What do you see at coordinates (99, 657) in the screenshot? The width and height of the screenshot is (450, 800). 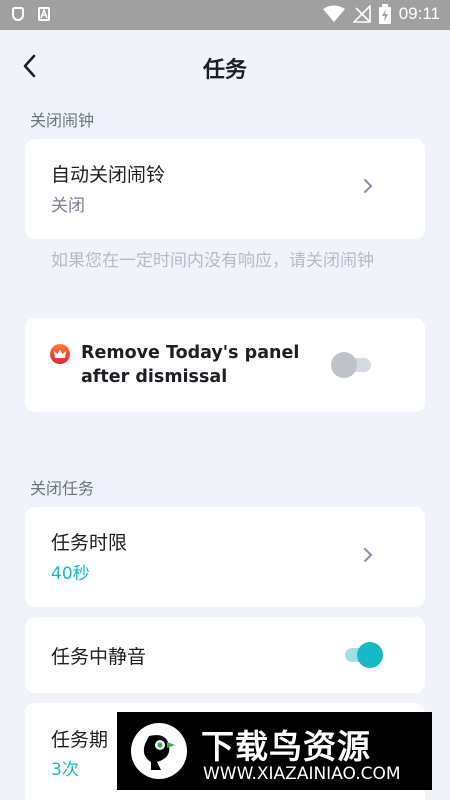 I see `mute-during-task-label: 任务中静音` at bounding box center [99, 657].